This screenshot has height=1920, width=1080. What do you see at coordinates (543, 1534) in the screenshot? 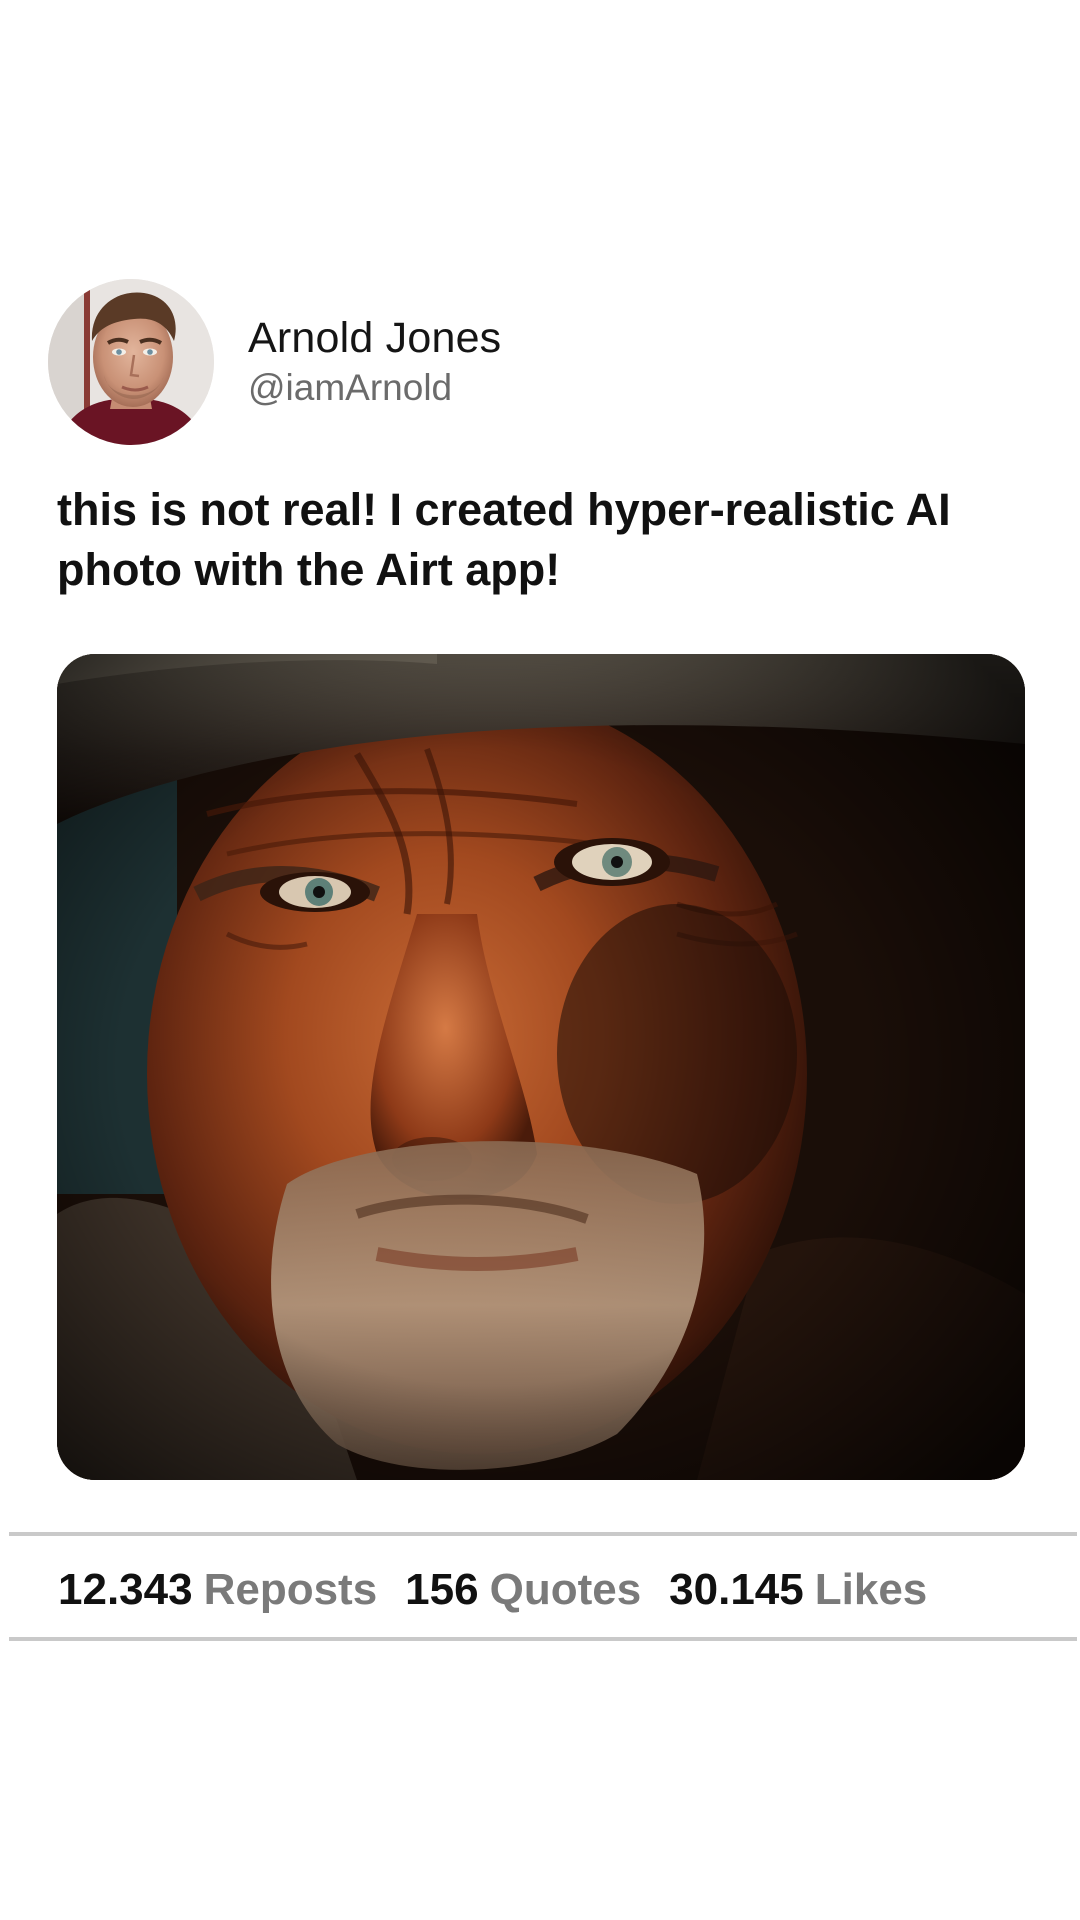
I see `divider-top` at bounding box center [543, 1534].